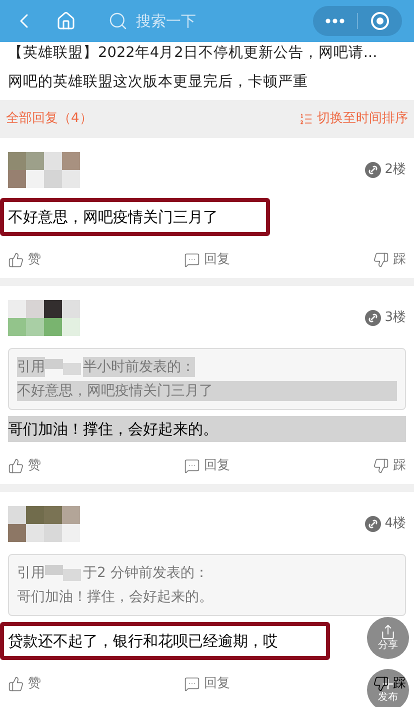 The width and height of the screenshot is (414, 707). What do you see at coordinates (49, 119) in the screenshot?
I see `reply-count: 全部回复（4）` at bounding box center [49, 119].